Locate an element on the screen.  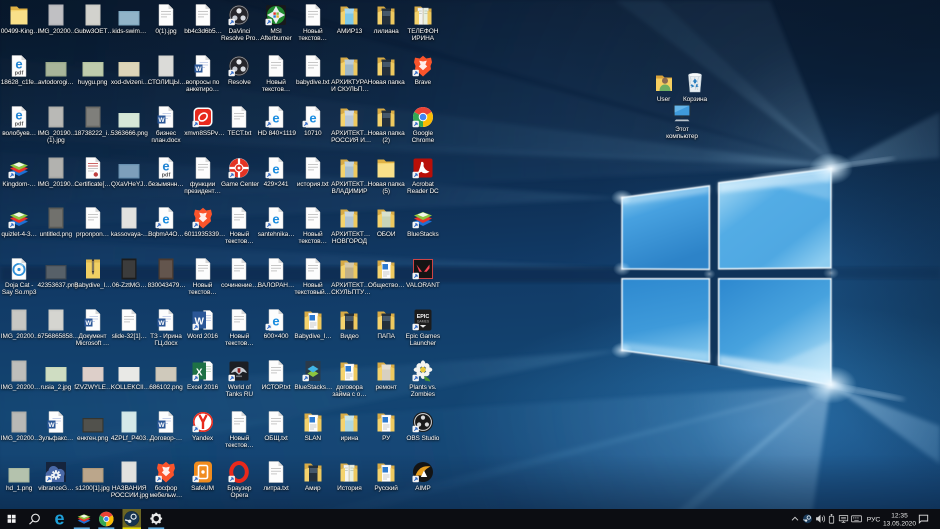
svg-text: 12:35 is located at coordinates (899, 516).